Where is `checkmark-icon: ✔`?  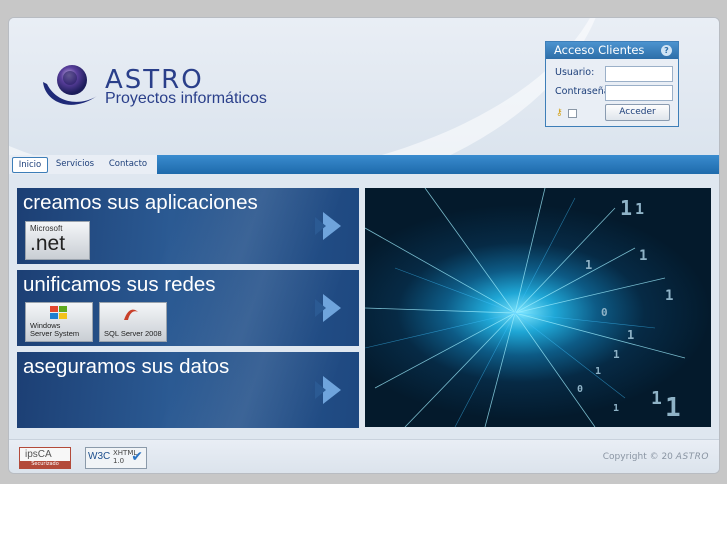
checkmark-icon: ✔ is located at coordinates (137, 457).